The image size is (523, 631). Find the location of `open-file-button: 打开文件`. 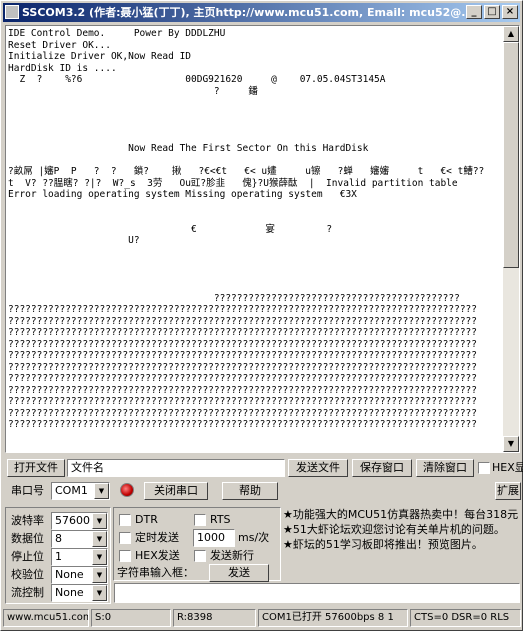

open-file-button: 打开文件 is located at coordinates (36, 468).